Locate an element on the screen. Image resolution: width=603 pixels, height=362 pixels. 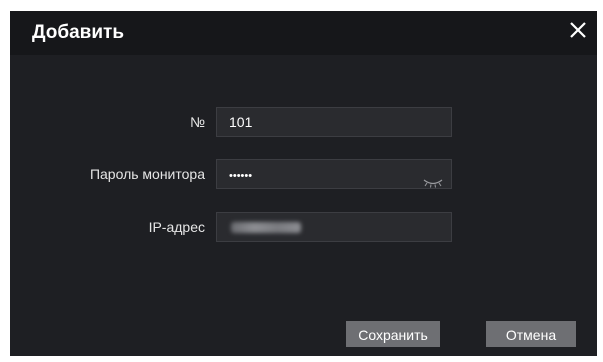
number-field: 101 is located at coordinates (334, 122).